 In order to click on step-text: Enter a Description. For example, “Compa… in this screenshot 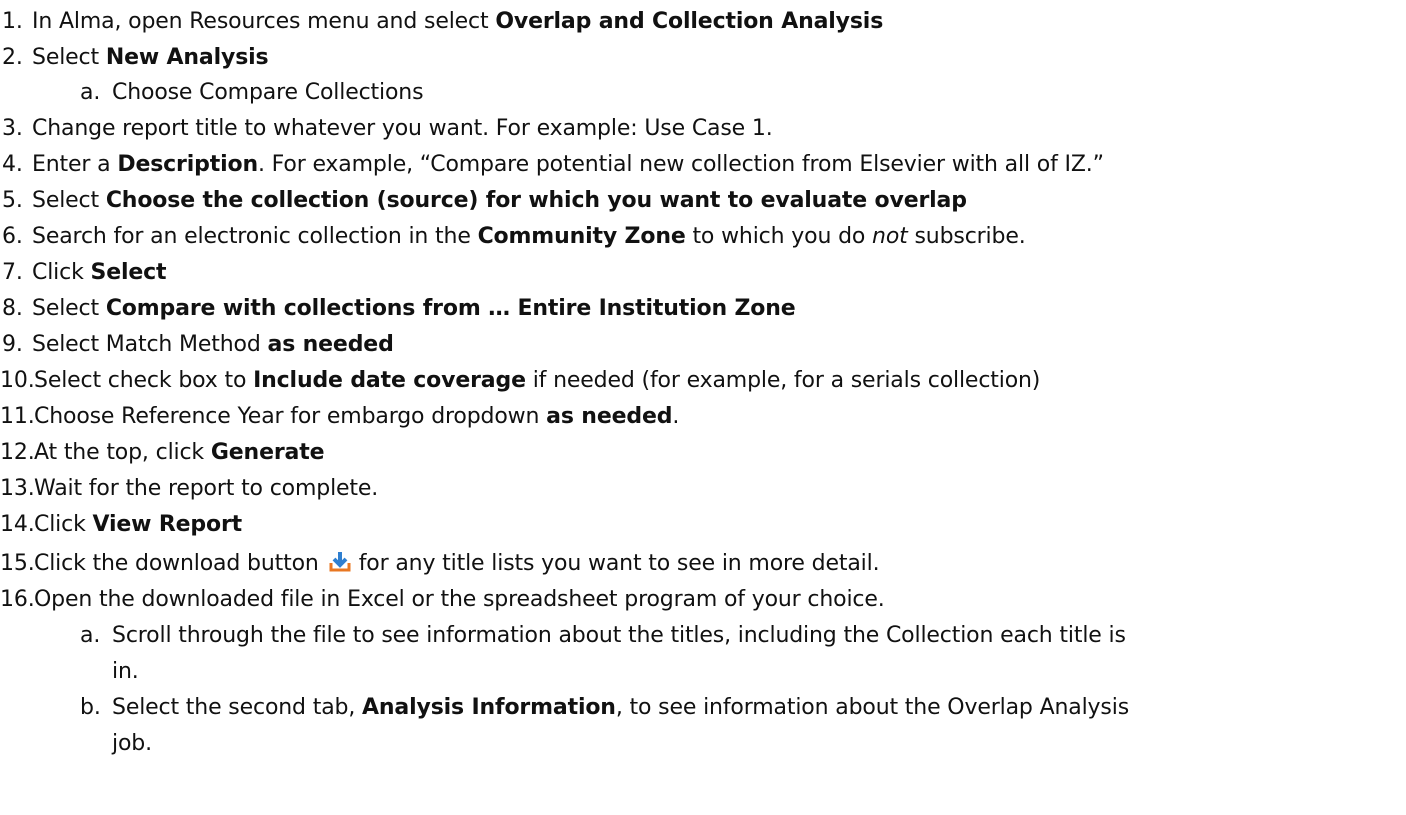, I will do `click(568, 165)`.